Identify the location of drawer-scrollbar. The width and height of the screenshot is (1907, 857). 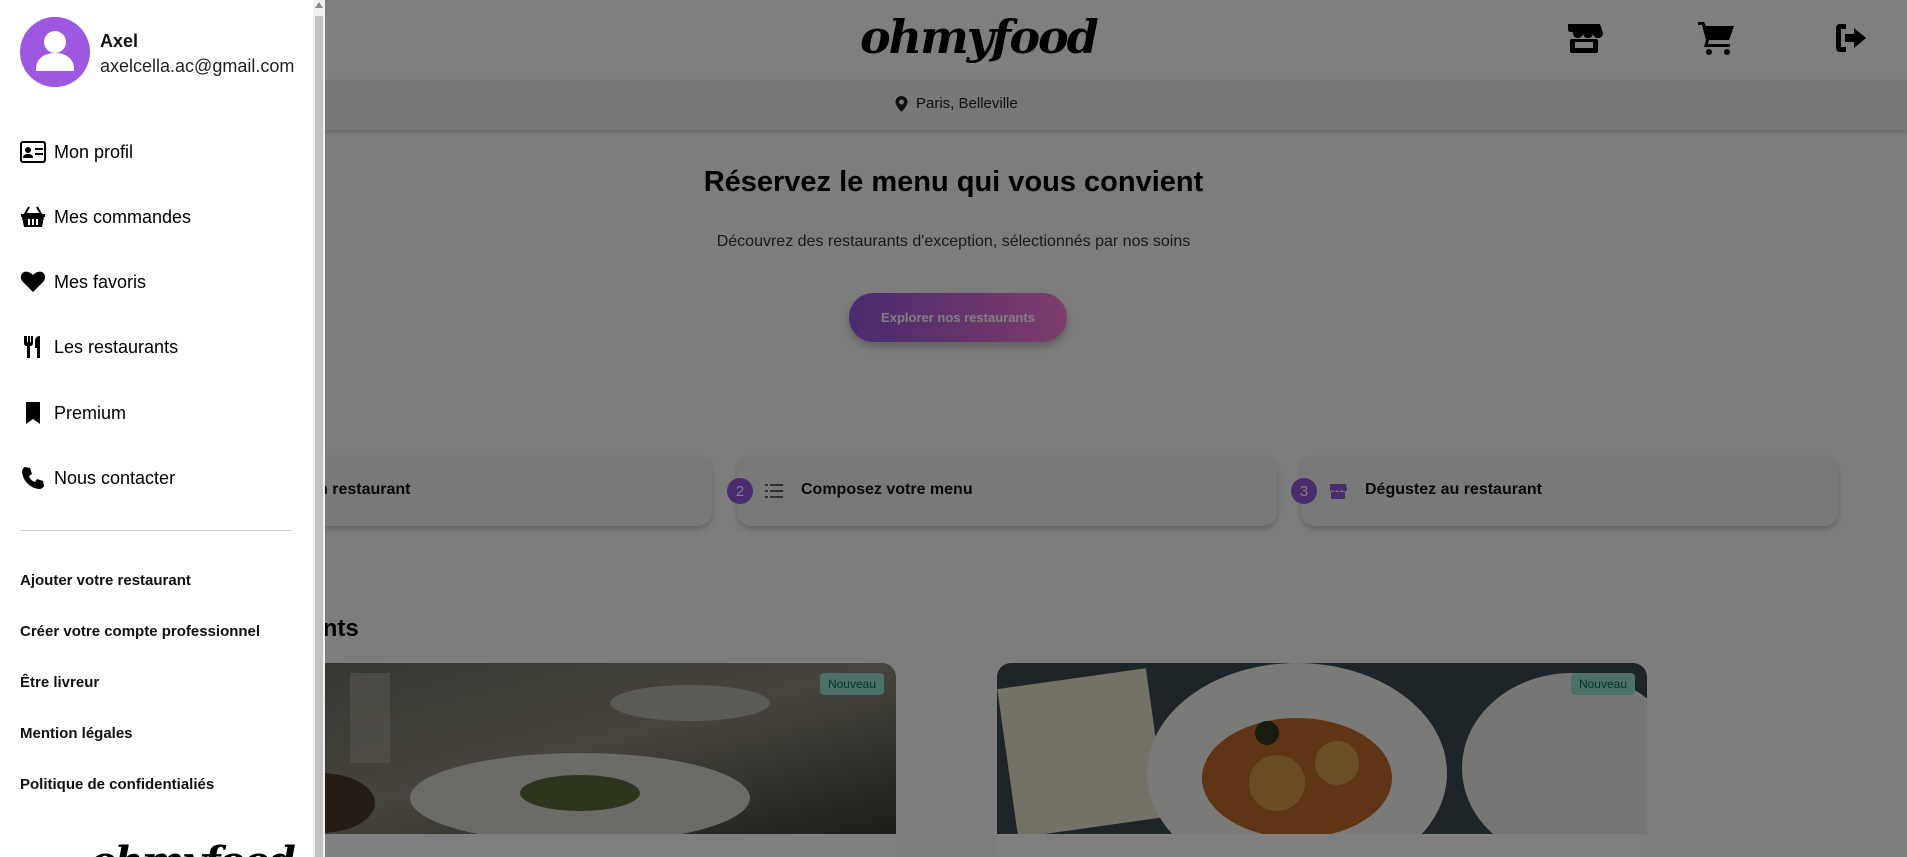
(319, 428).